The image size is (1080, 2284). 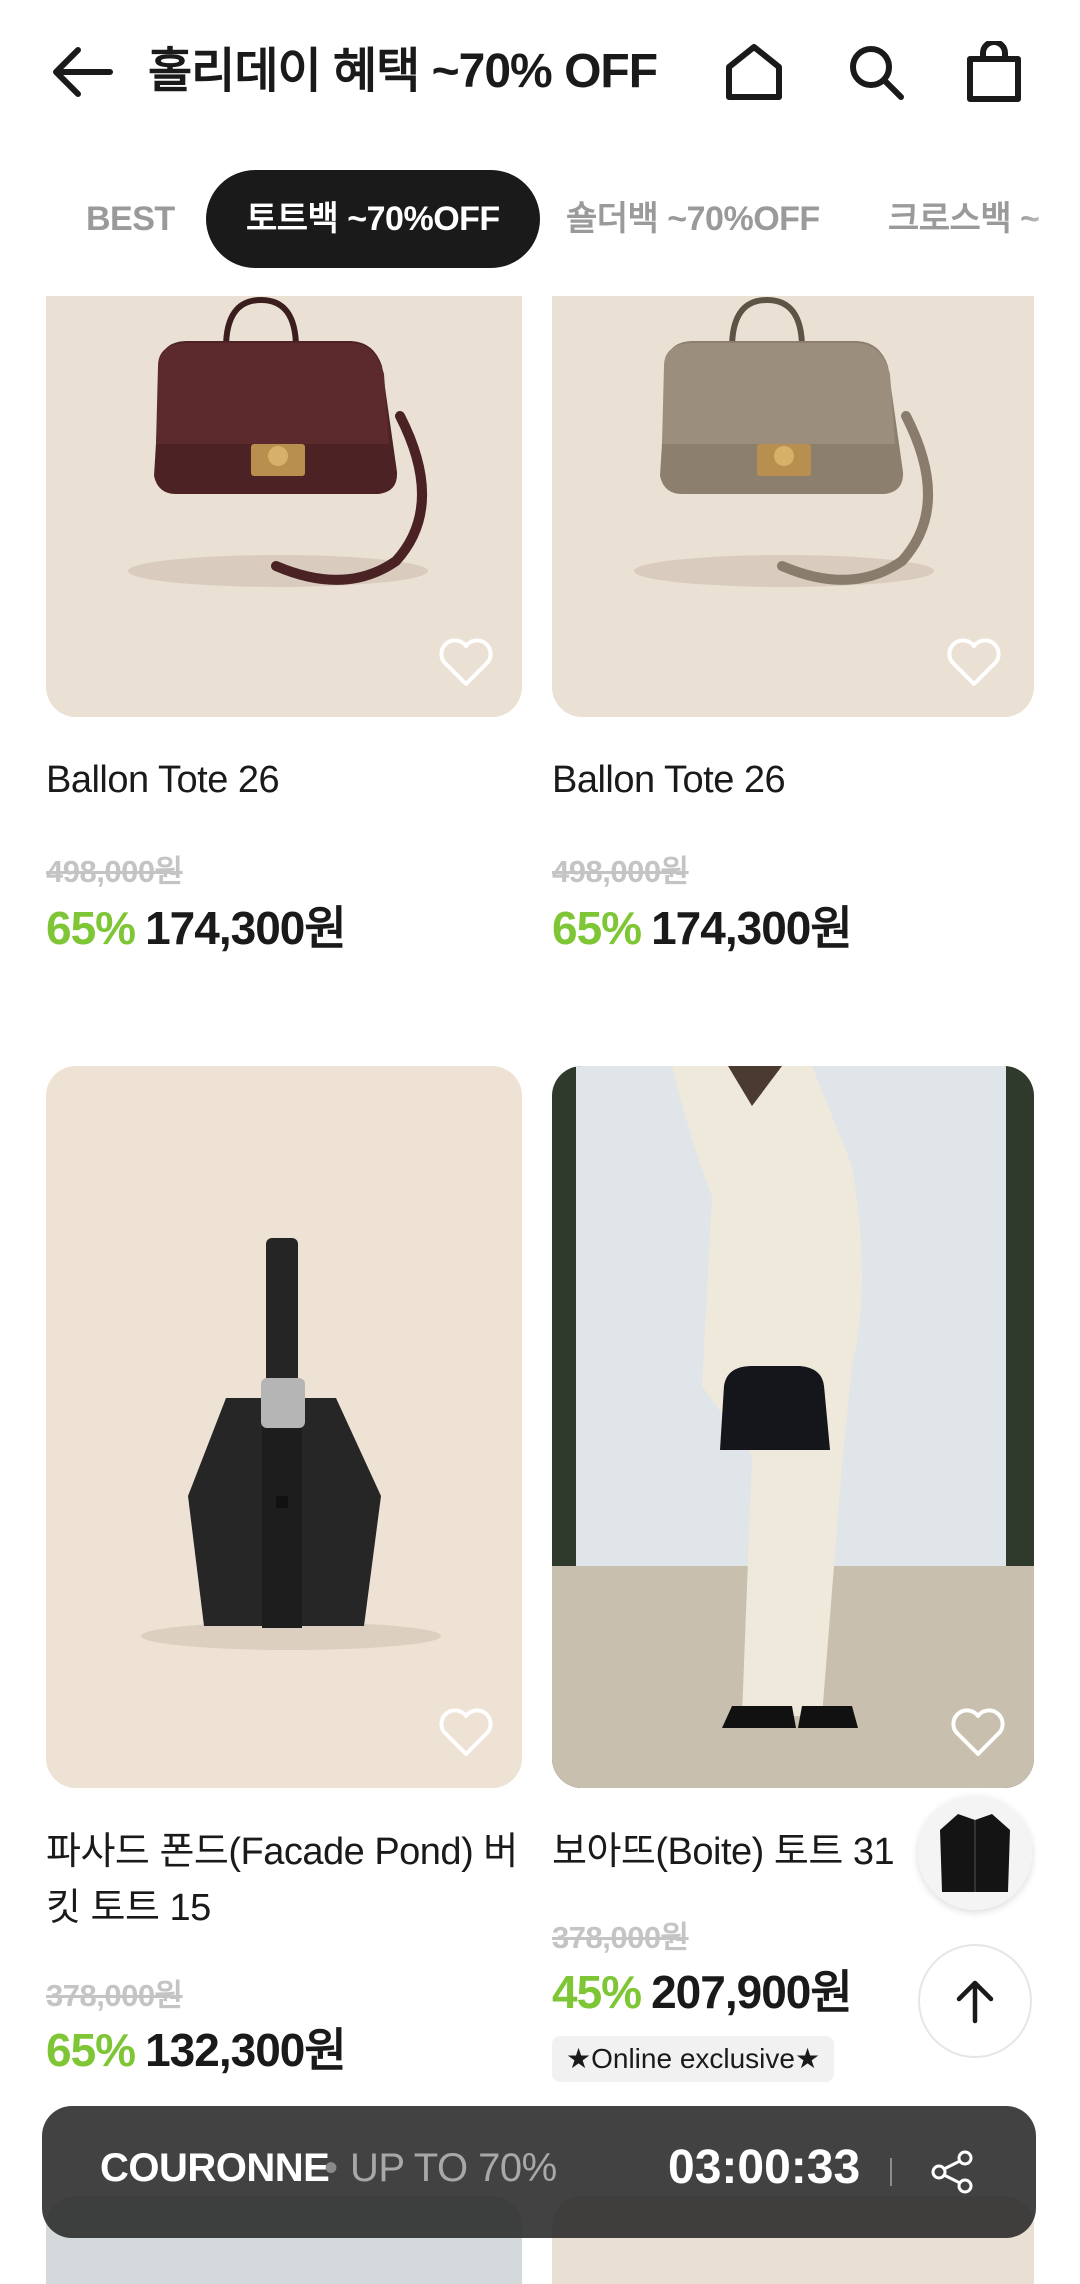 I want to click on home-button, so click(x=754, y=72).